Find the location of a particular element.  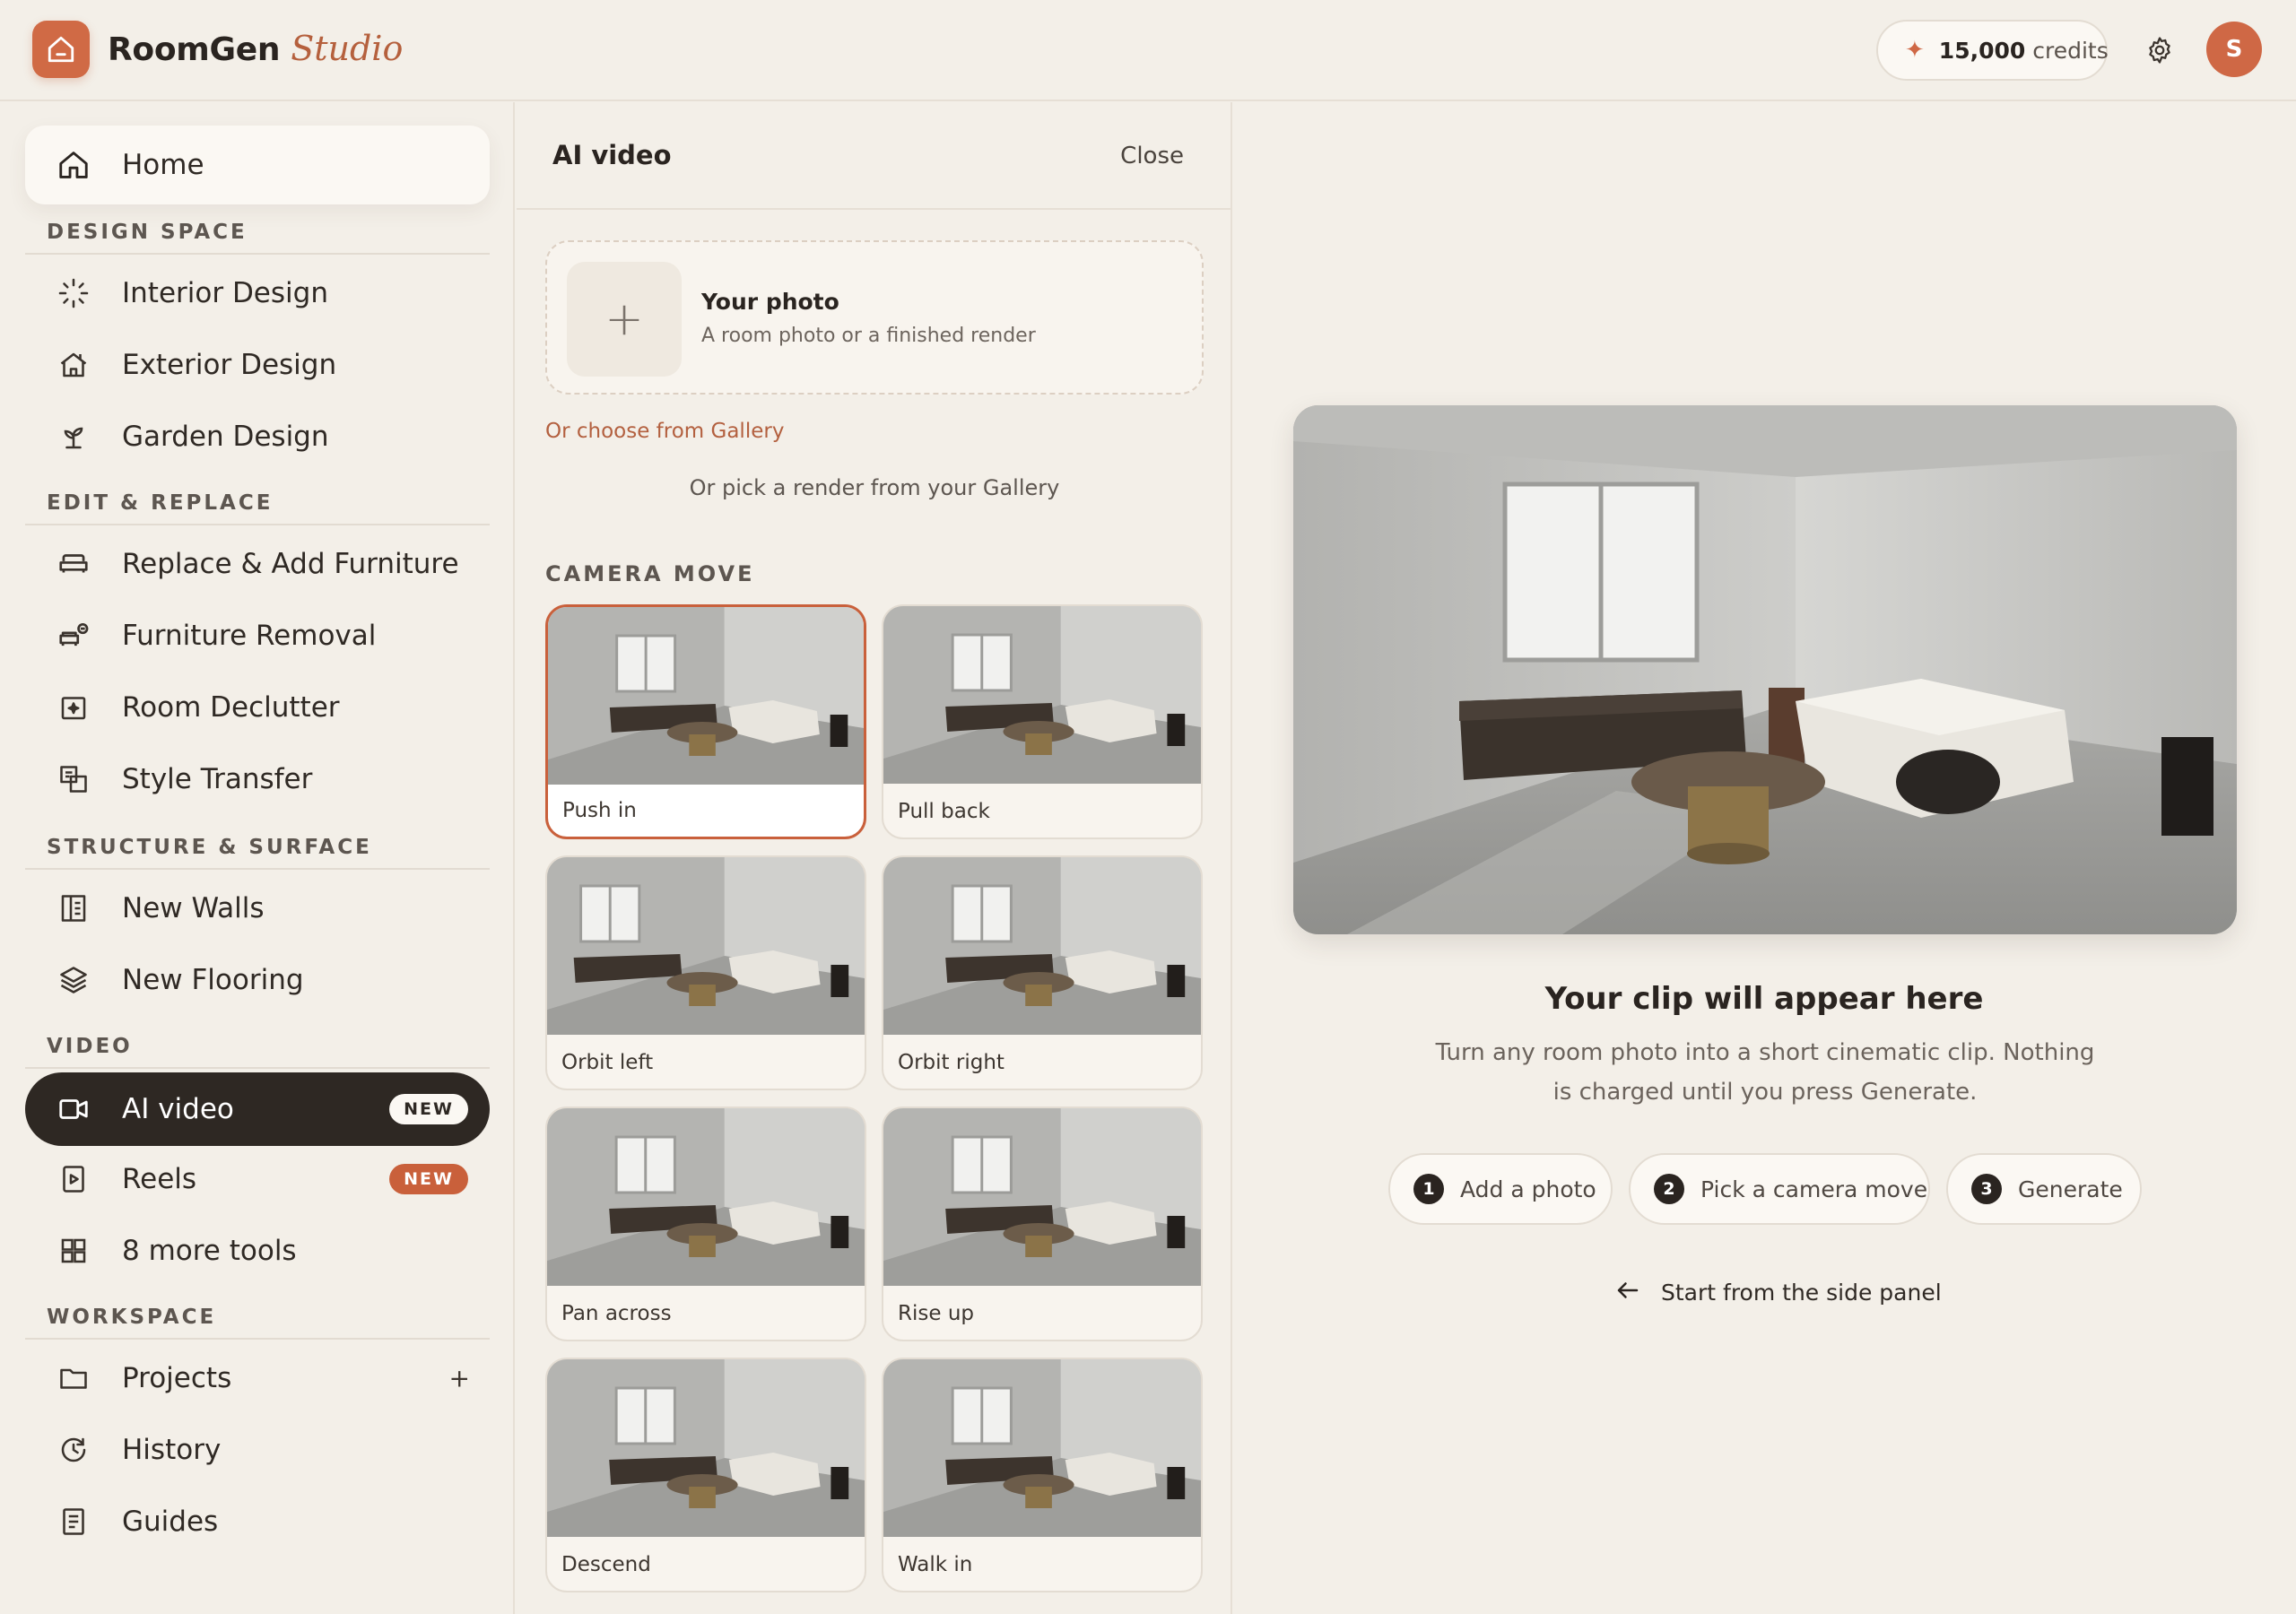

camera-move-orbit-right: Orbit right is located at coordinates (1042, 972).